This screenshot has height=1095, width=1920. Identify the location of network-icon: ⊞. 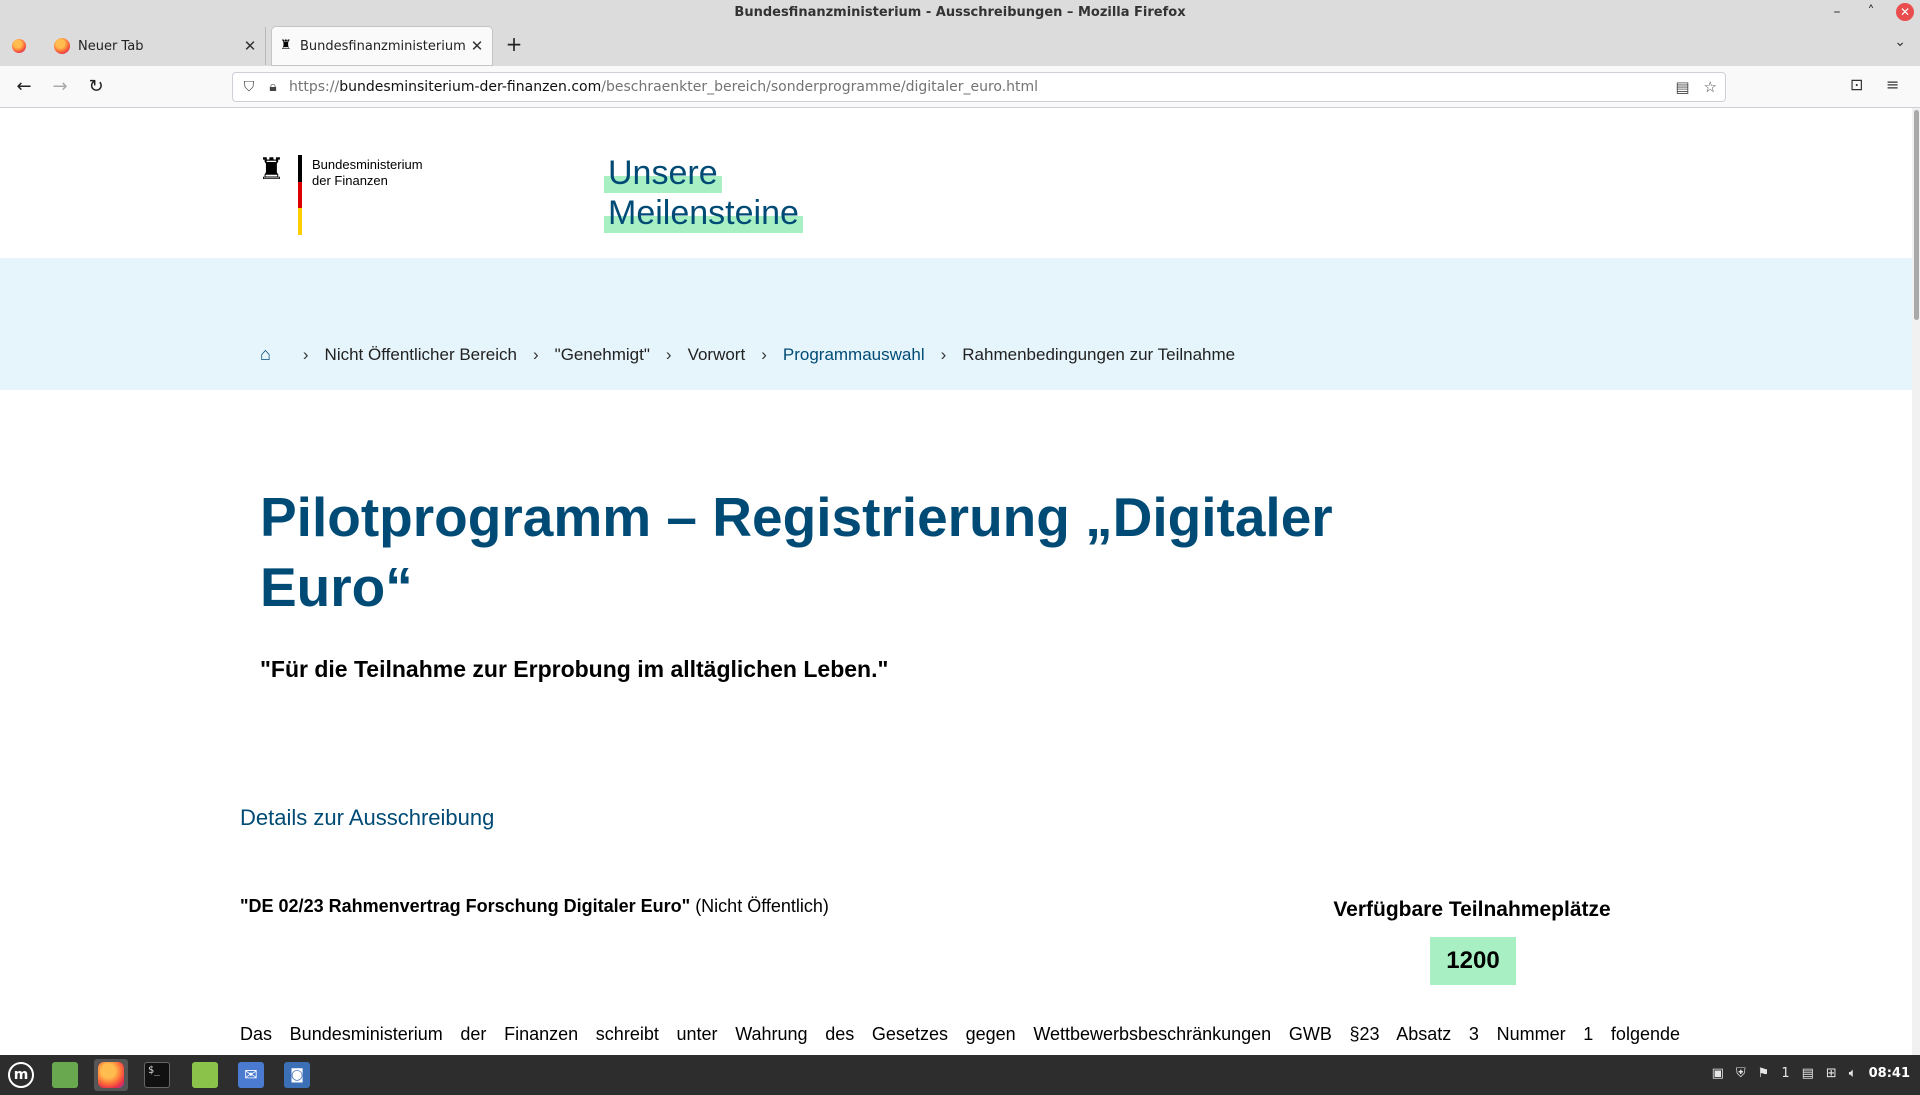
(1831, 1073).